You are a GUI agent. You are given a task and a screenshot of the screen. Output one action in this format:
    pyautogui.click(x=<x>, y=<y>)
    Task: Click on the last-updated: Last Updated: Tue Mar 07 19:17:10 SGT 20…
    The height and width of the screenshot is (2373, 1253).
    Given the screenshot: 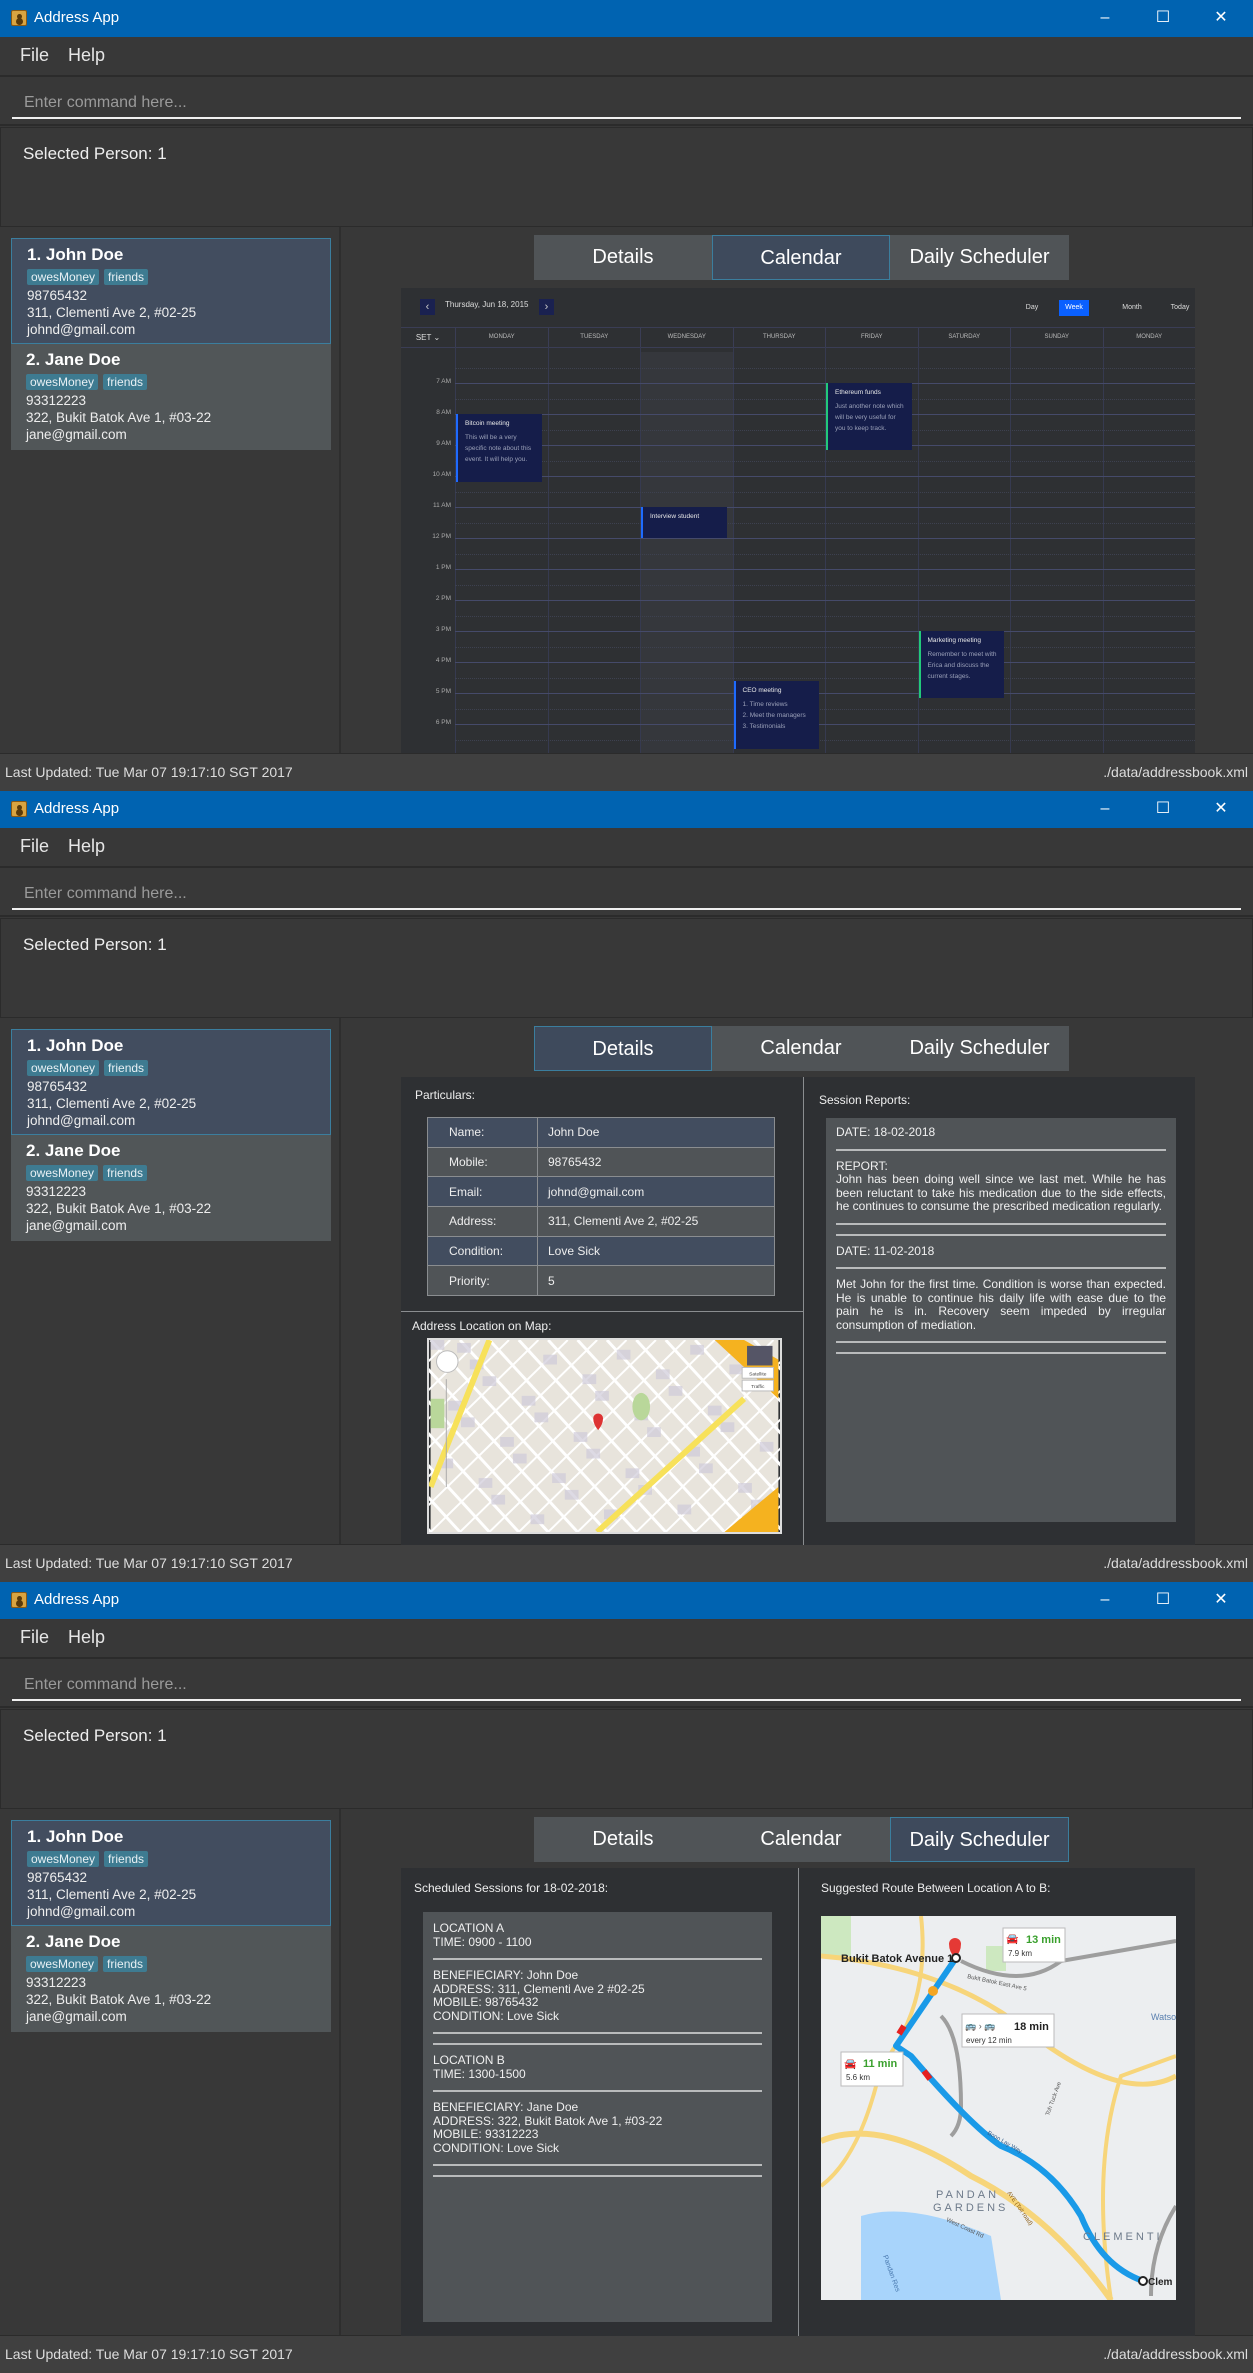 What is the action you would take?
    pyautogui.click(x=149, y=2354)
    